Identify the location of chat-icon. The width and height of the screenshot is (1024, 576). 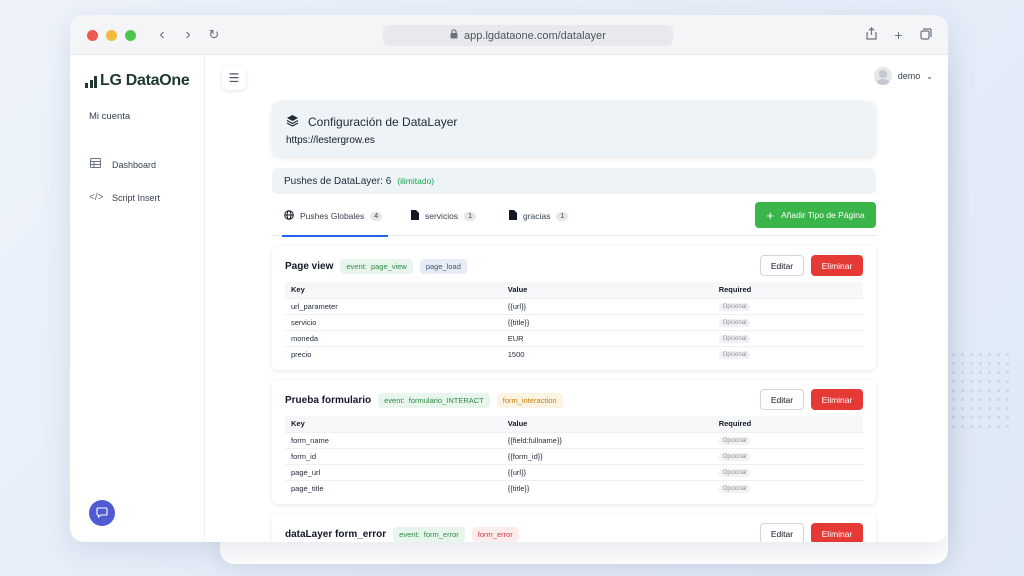
(102, 513).